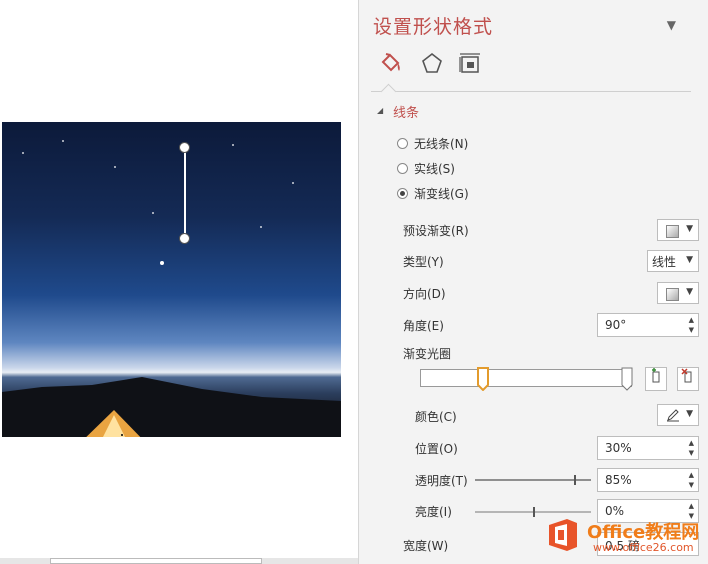 This screenshot has width=708, height=564. Describe the element at coordinates (656, 375) in the screenshot. I see `add-stop-icon` at that location.